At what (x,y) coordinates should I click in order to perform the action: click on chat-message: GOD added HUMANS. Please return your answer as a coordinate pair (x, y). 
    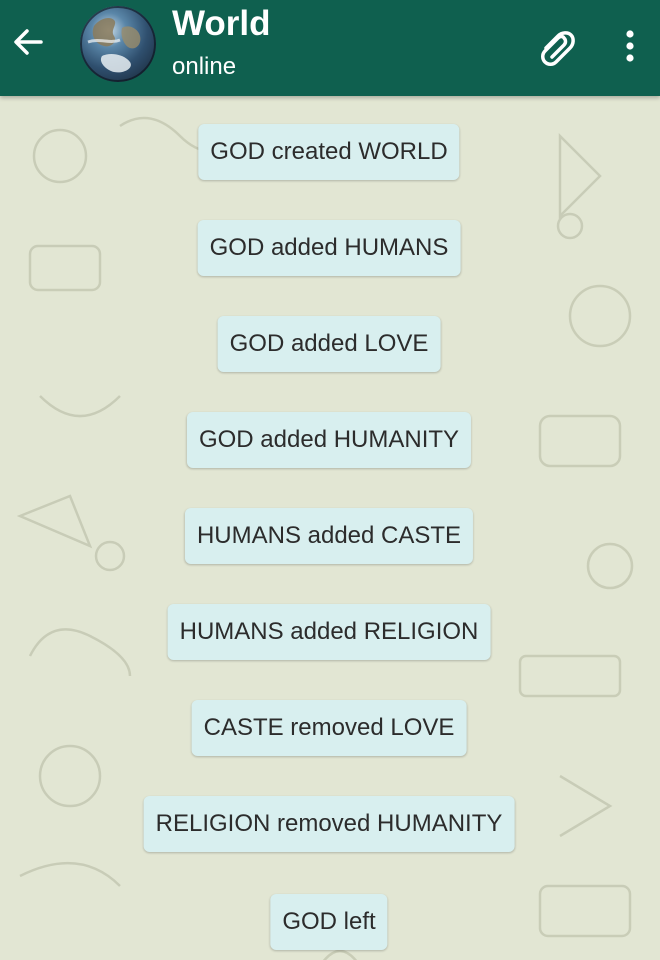
    Looking at the image, I should click on (329, 248).